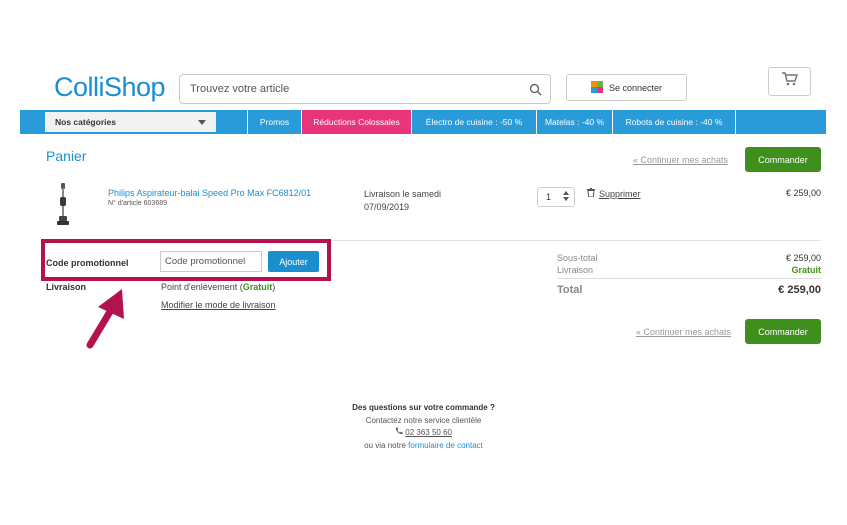 The image size is (847, 525). Describe the element at coordinates (683, 332) in the screenshot. I see `continue-shopping-link-bottom: « Continuer mes achats` at that location.